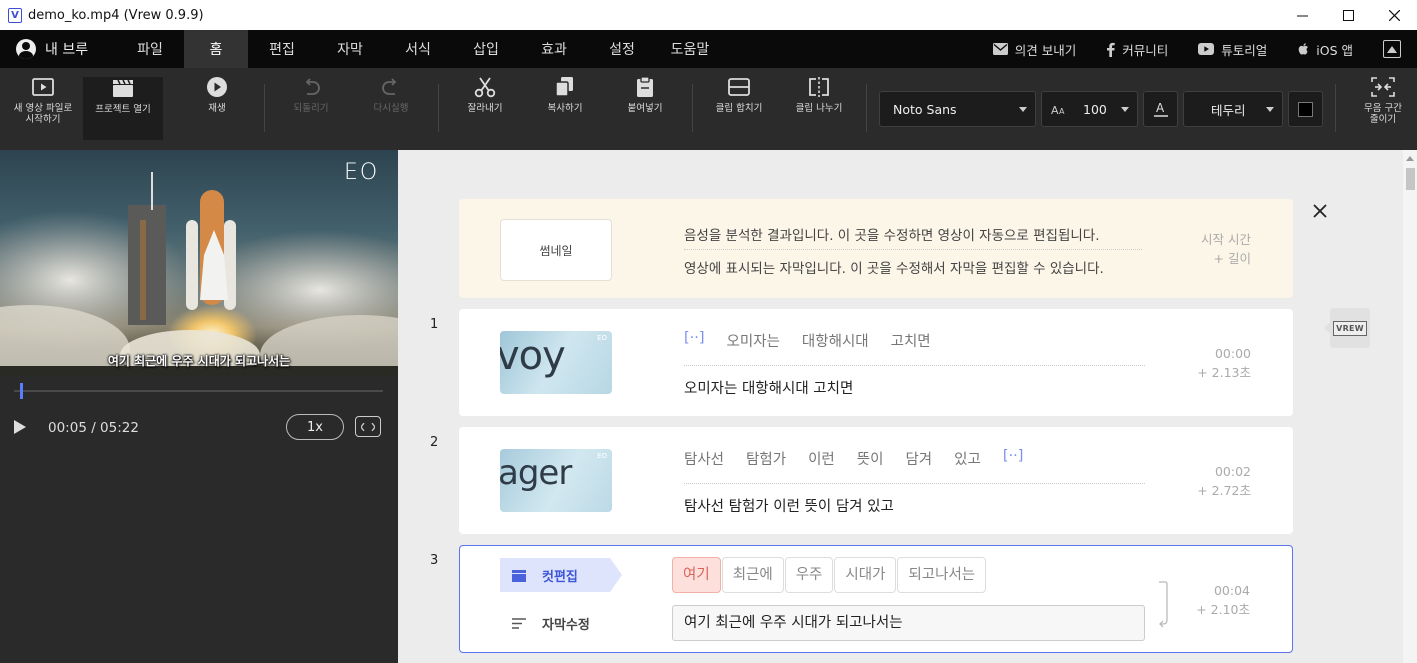 The image size is (1417, 663). I want to click on close-icon, so click(1320, 211).